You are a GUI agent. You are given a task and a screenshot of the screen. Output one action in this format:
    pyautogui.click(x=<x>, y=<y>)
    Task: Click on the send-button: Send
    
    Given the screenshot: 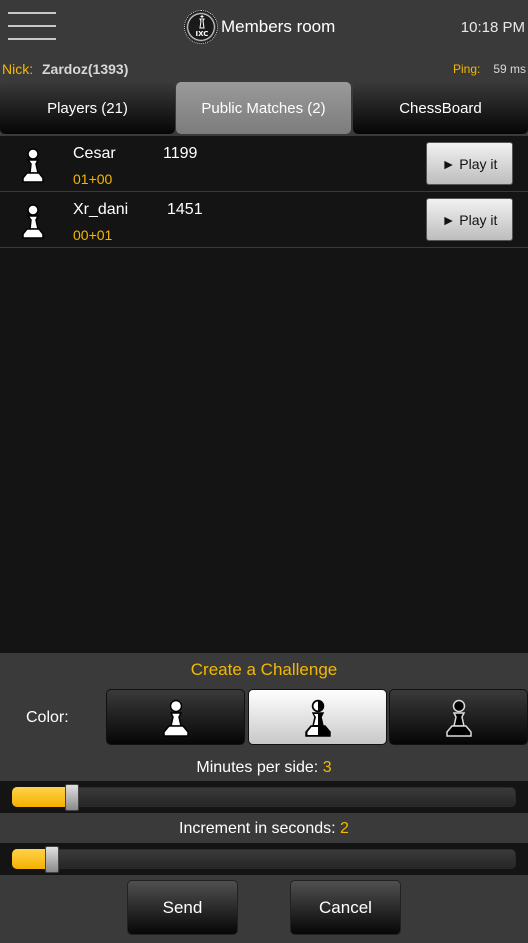 What is the action you would take?
    pyautogui.click(x=182, y=907)
    